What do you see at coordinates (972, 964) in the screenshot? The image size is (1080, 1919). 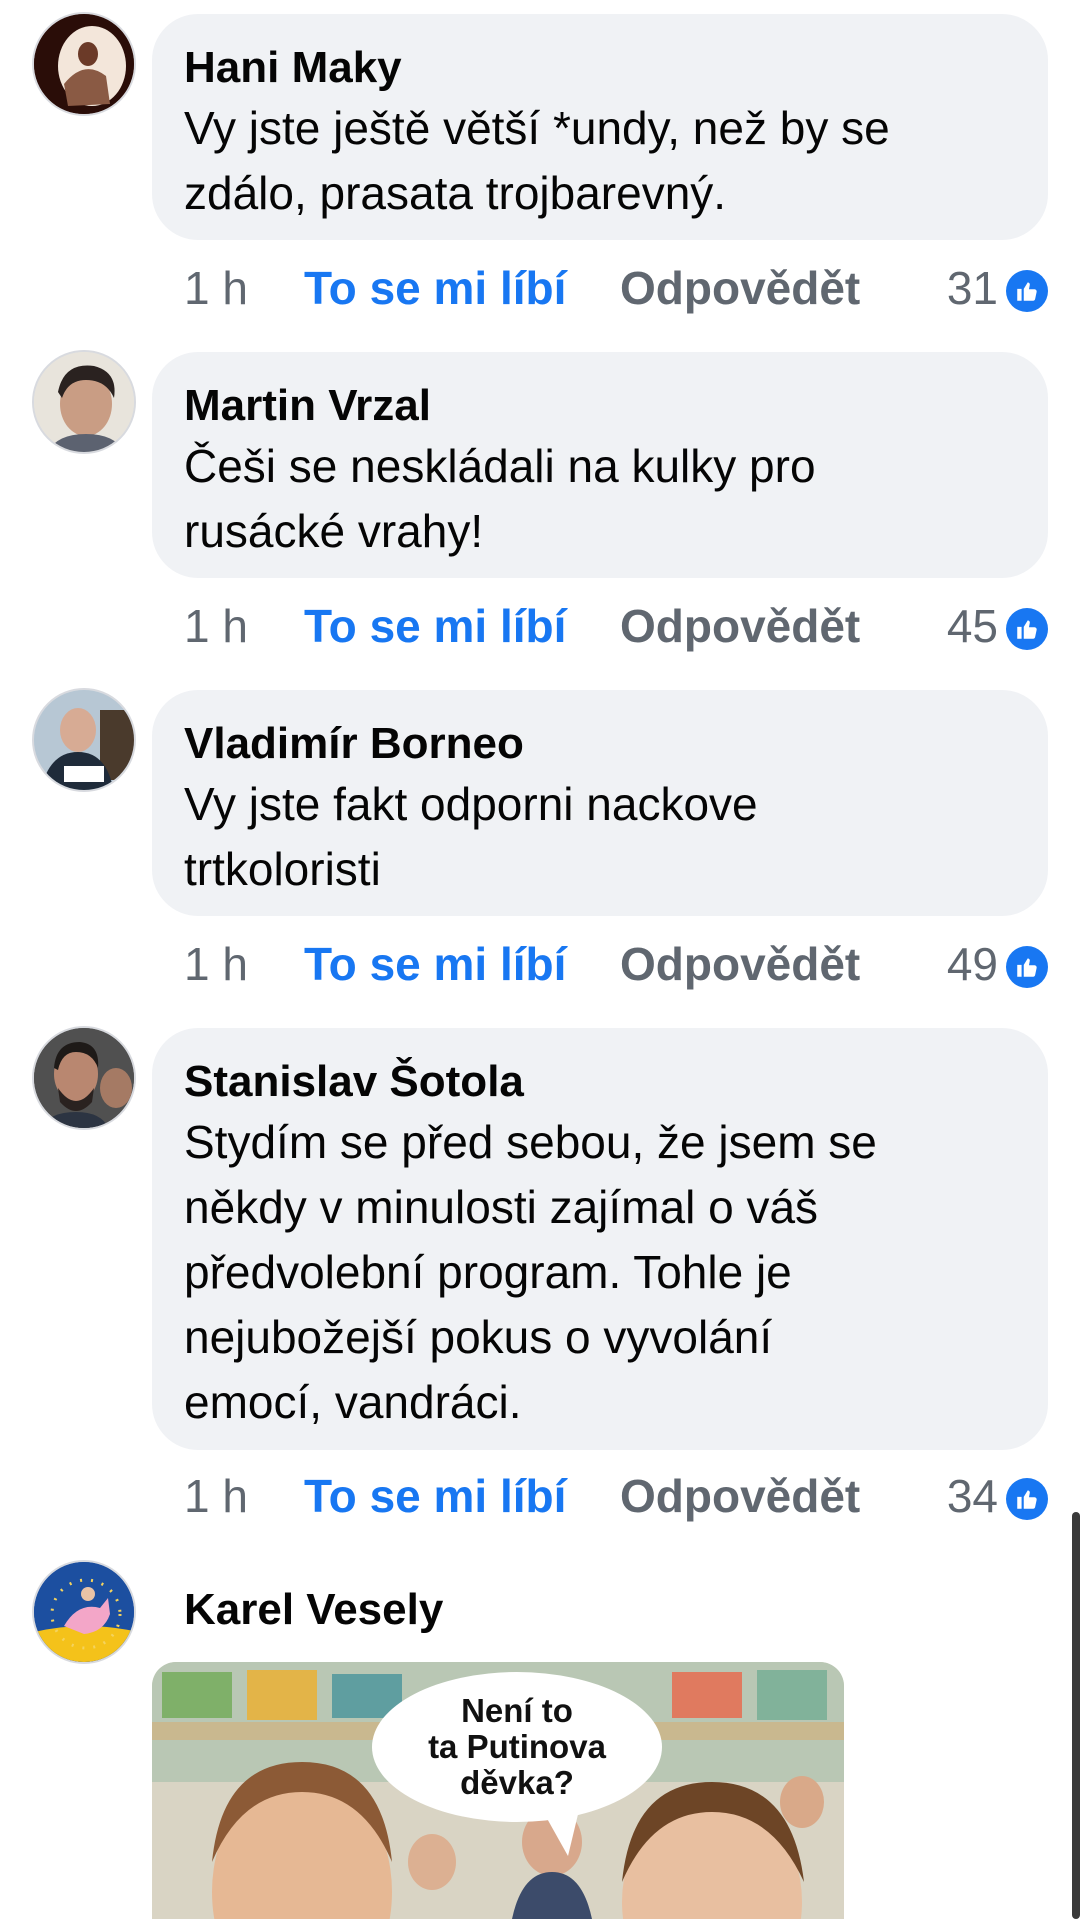 I see `reaction-count: 49` at bounding box center [972, 964].